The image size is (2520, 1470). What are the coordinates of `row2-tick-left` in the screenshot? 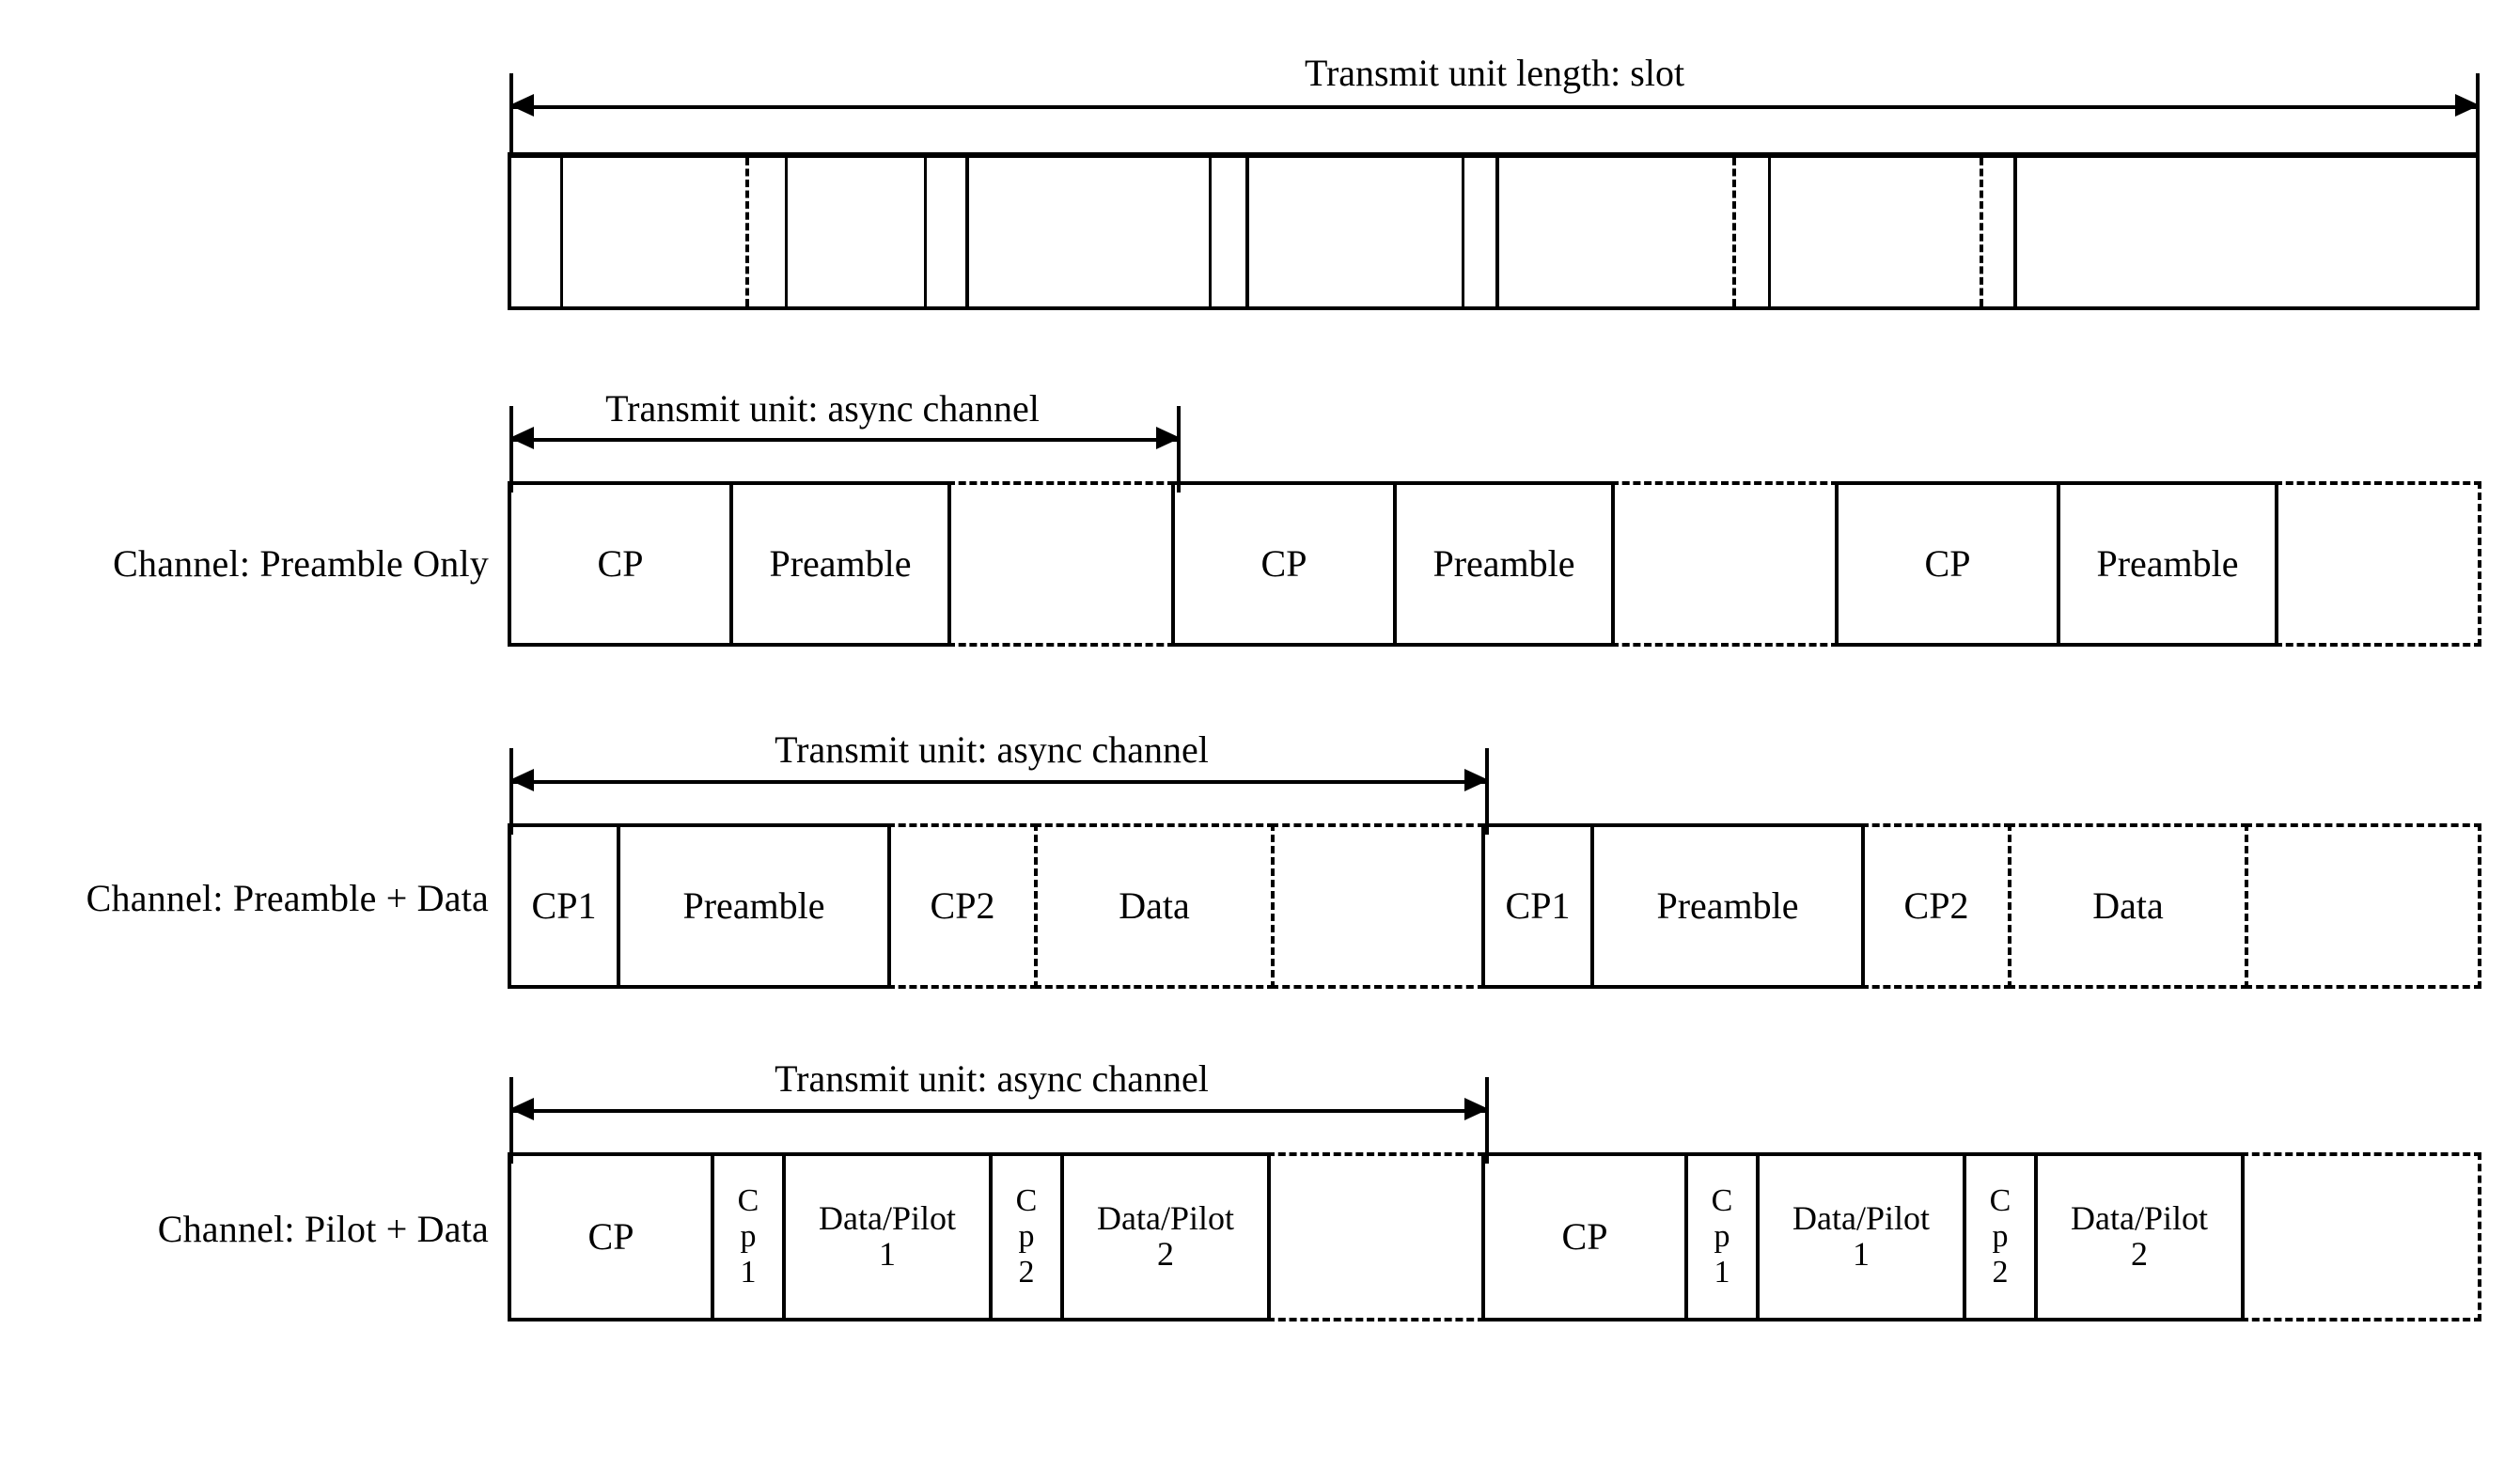 It's located at (511, 791).